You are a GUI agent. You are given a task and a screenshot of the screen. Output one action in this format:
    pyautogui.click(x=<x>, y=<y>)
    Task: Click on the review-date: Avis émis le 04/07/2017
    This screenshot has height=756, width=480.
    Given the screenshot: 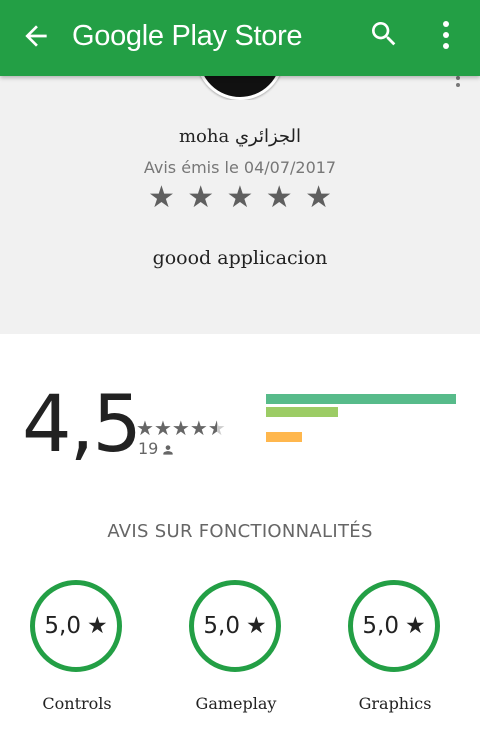 What is the action you would take?
    pyautogui.click(x=240, y=167)
    